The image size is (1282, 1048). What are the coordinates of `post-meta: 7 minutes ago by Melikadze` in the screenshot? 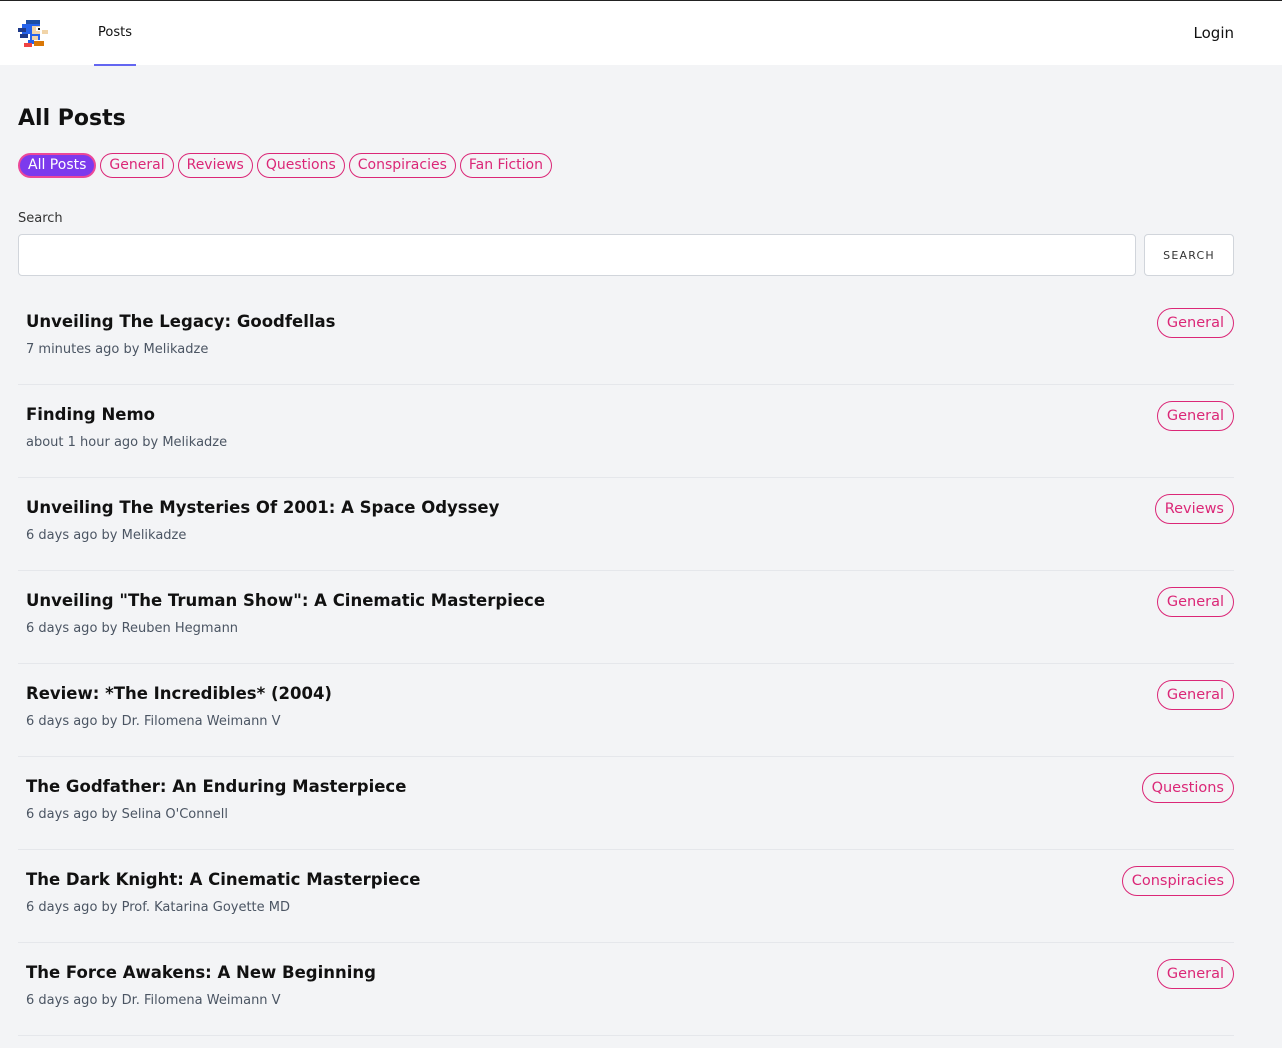 It's located at (117, 349).